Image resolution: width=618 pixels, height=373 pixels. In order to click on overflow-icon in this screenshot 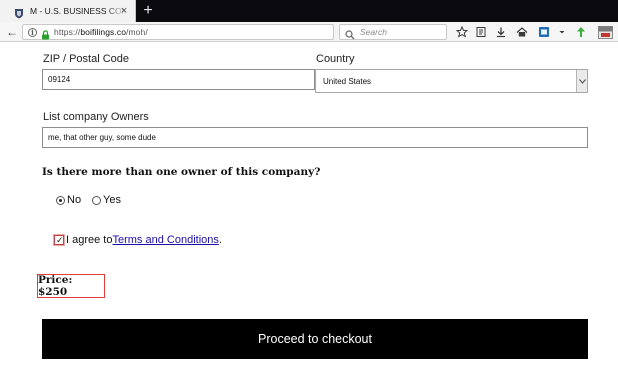, I will do `click(562, 32)`.